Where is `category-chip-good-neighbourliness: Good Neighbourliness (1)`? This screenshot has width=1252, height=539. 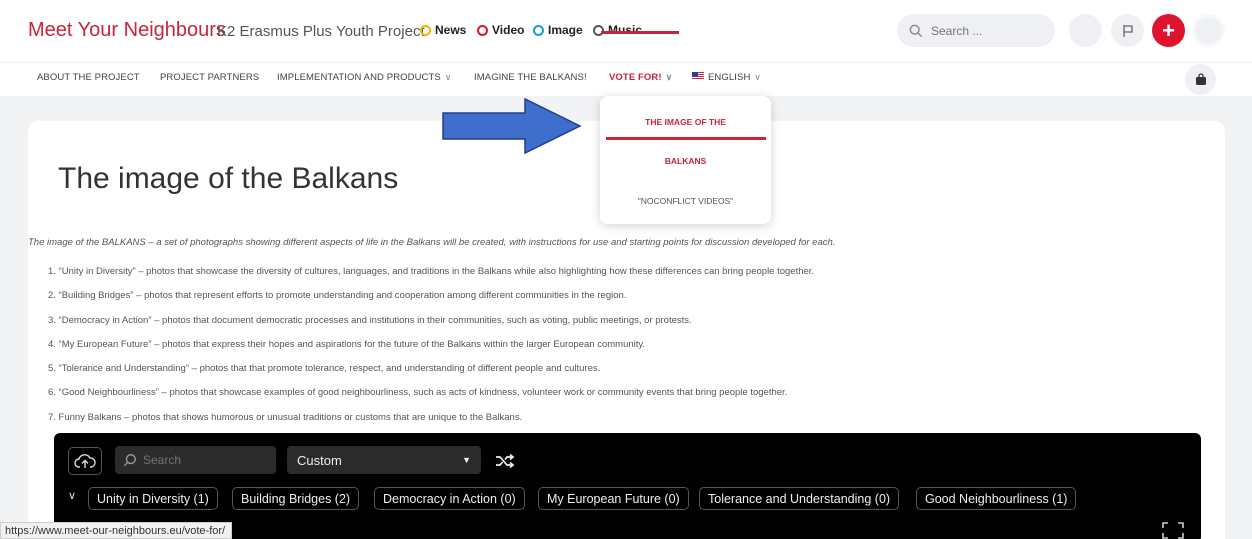
category-chip-good-neighbourliness: Good Neighbourliness (1) is located at coordinates (996, 498).